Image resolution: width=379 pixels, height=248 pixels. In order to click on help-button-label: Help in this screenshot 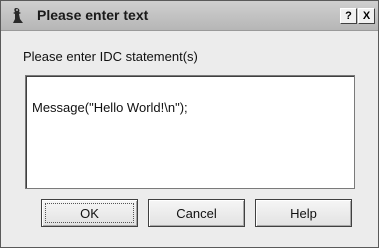, I will do `click(303, 213)`.